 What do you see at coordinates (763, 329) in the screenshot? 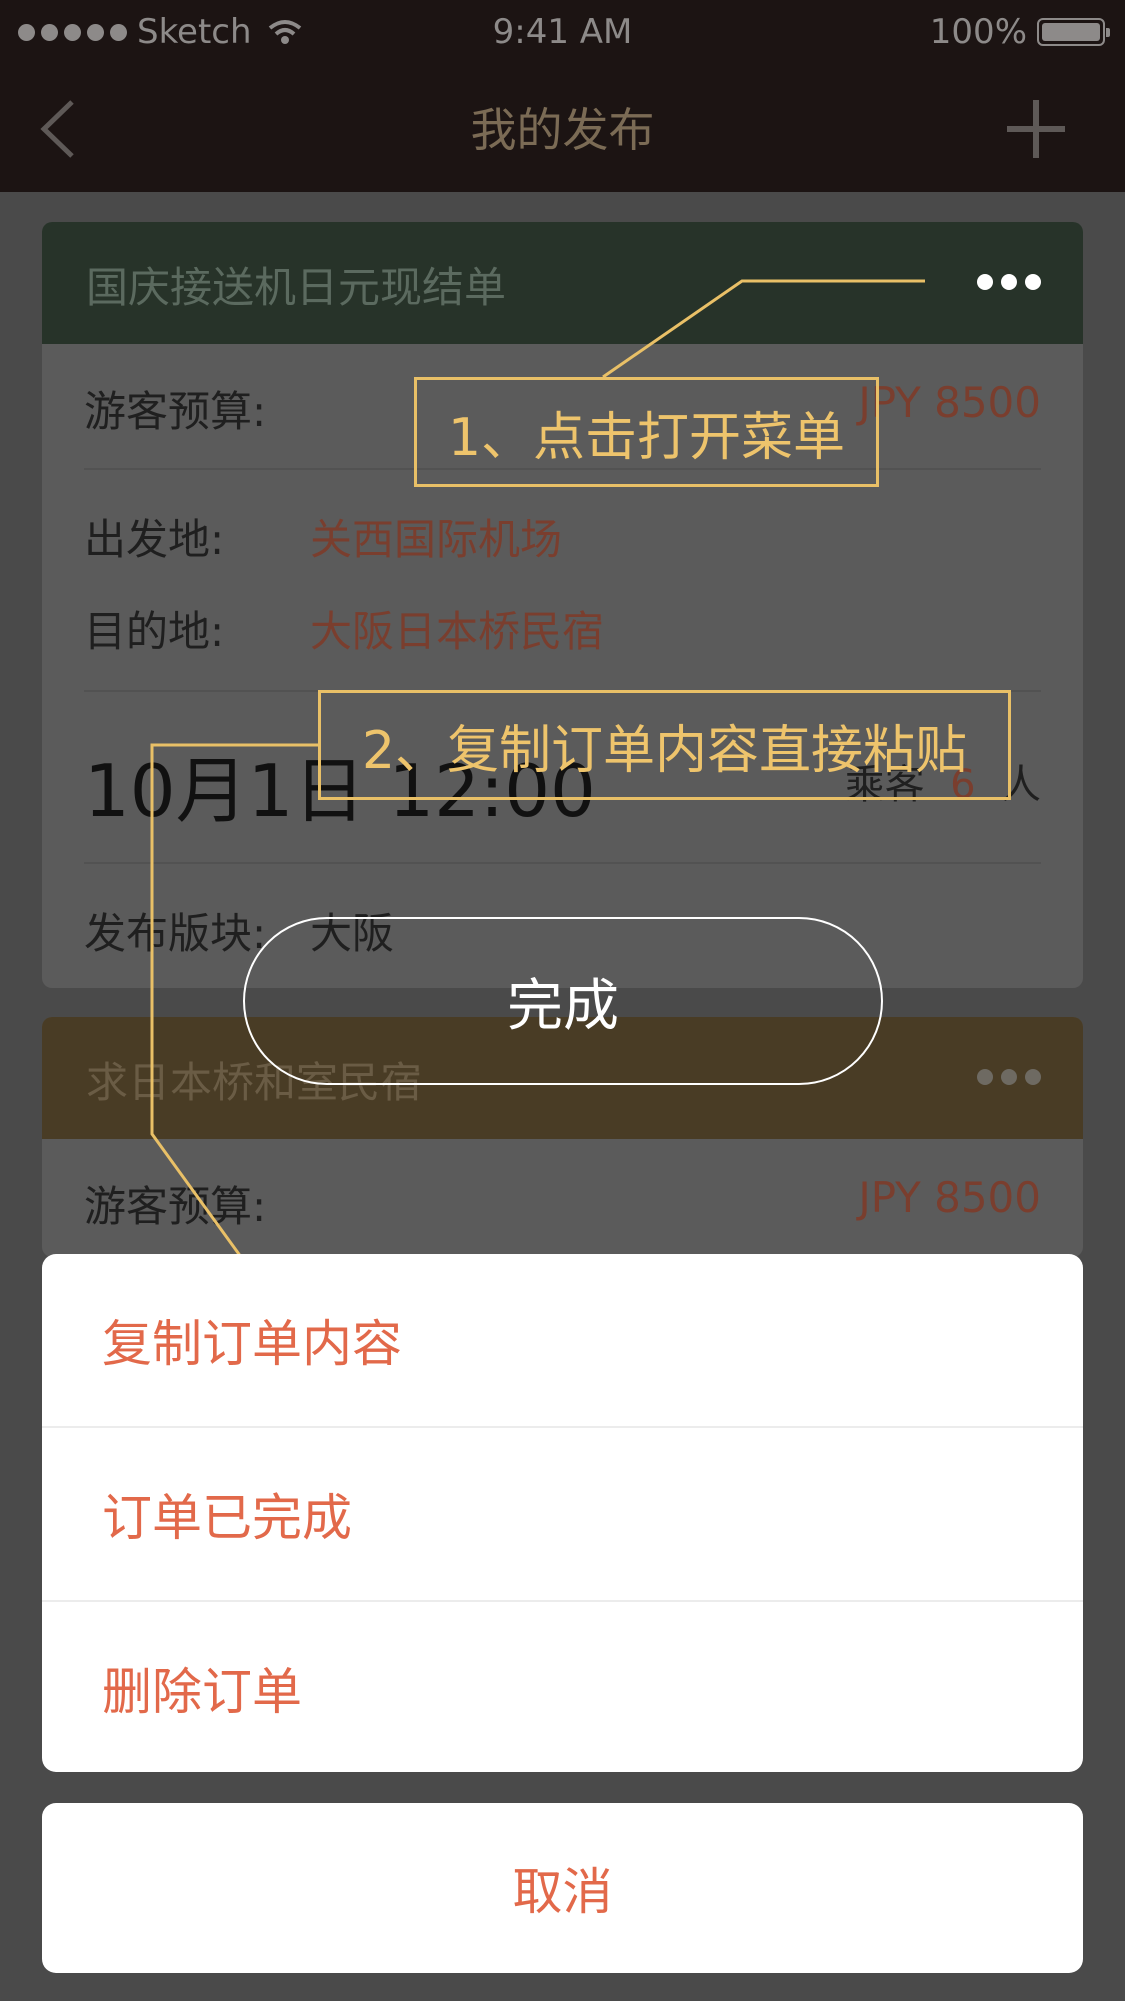
I see `leader-line-step1` at bounding box center [763, 329].